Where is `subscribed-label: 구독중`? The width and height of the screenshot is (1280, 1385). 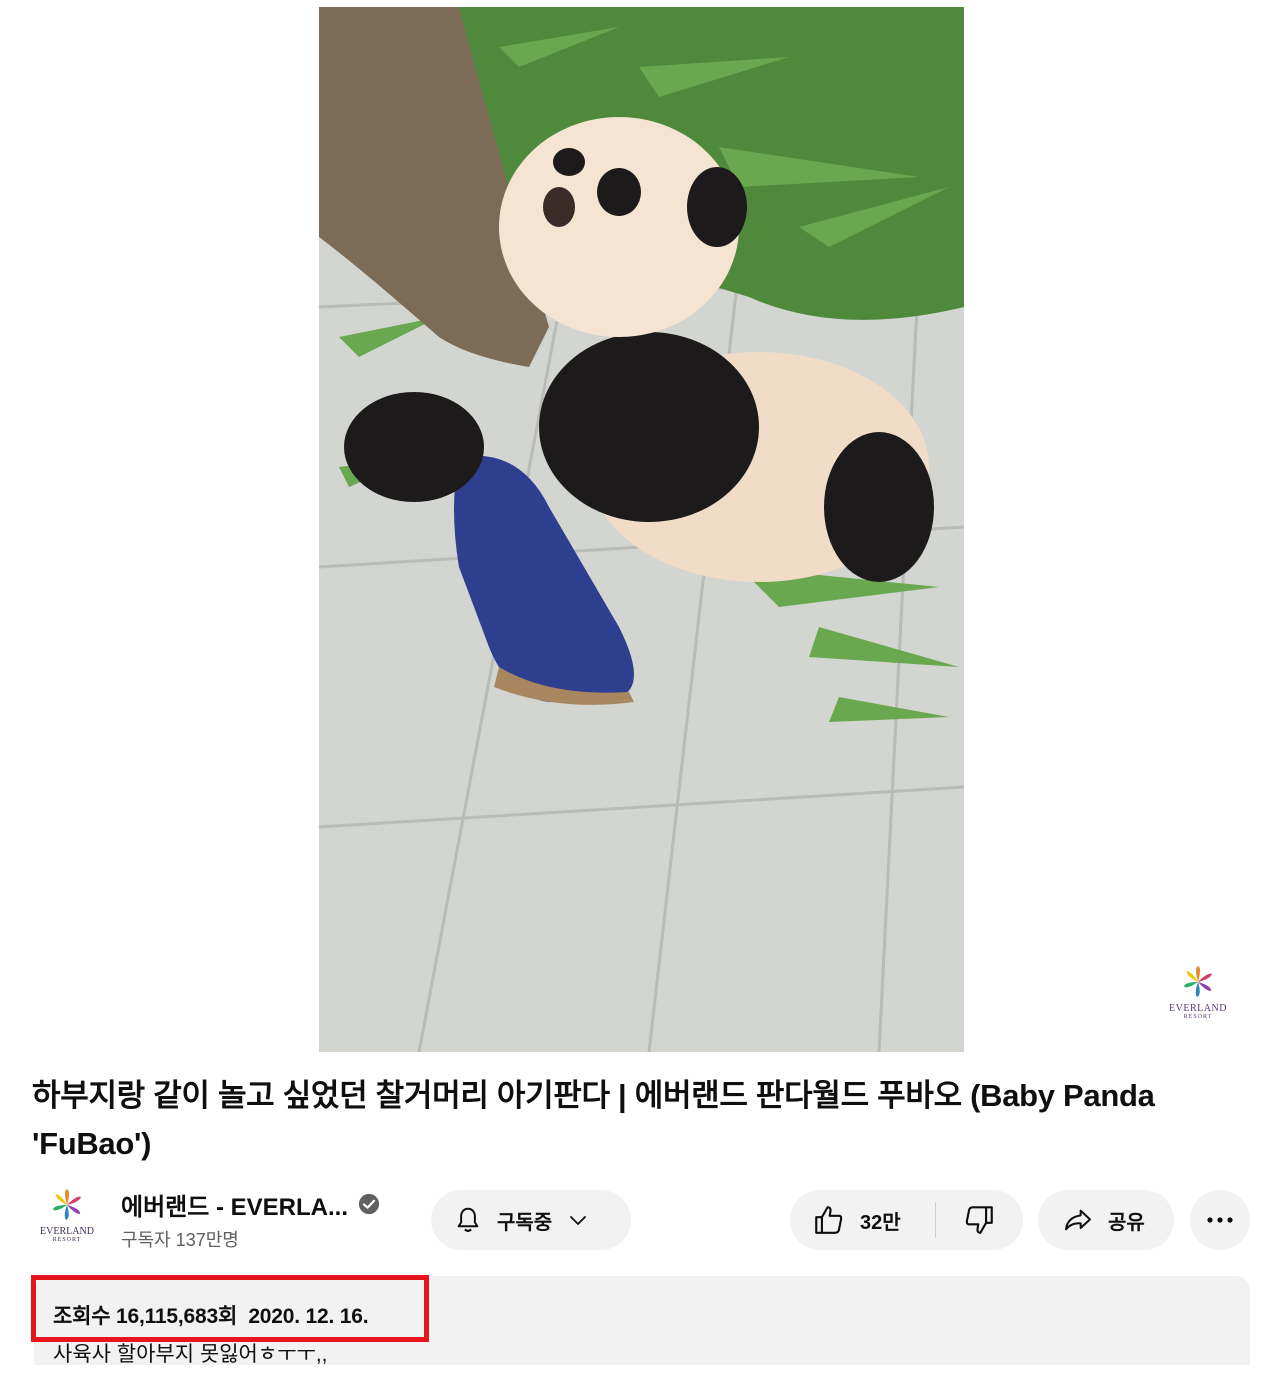
subscribed-label: 구독중 is located at coordinates (525, 1222).